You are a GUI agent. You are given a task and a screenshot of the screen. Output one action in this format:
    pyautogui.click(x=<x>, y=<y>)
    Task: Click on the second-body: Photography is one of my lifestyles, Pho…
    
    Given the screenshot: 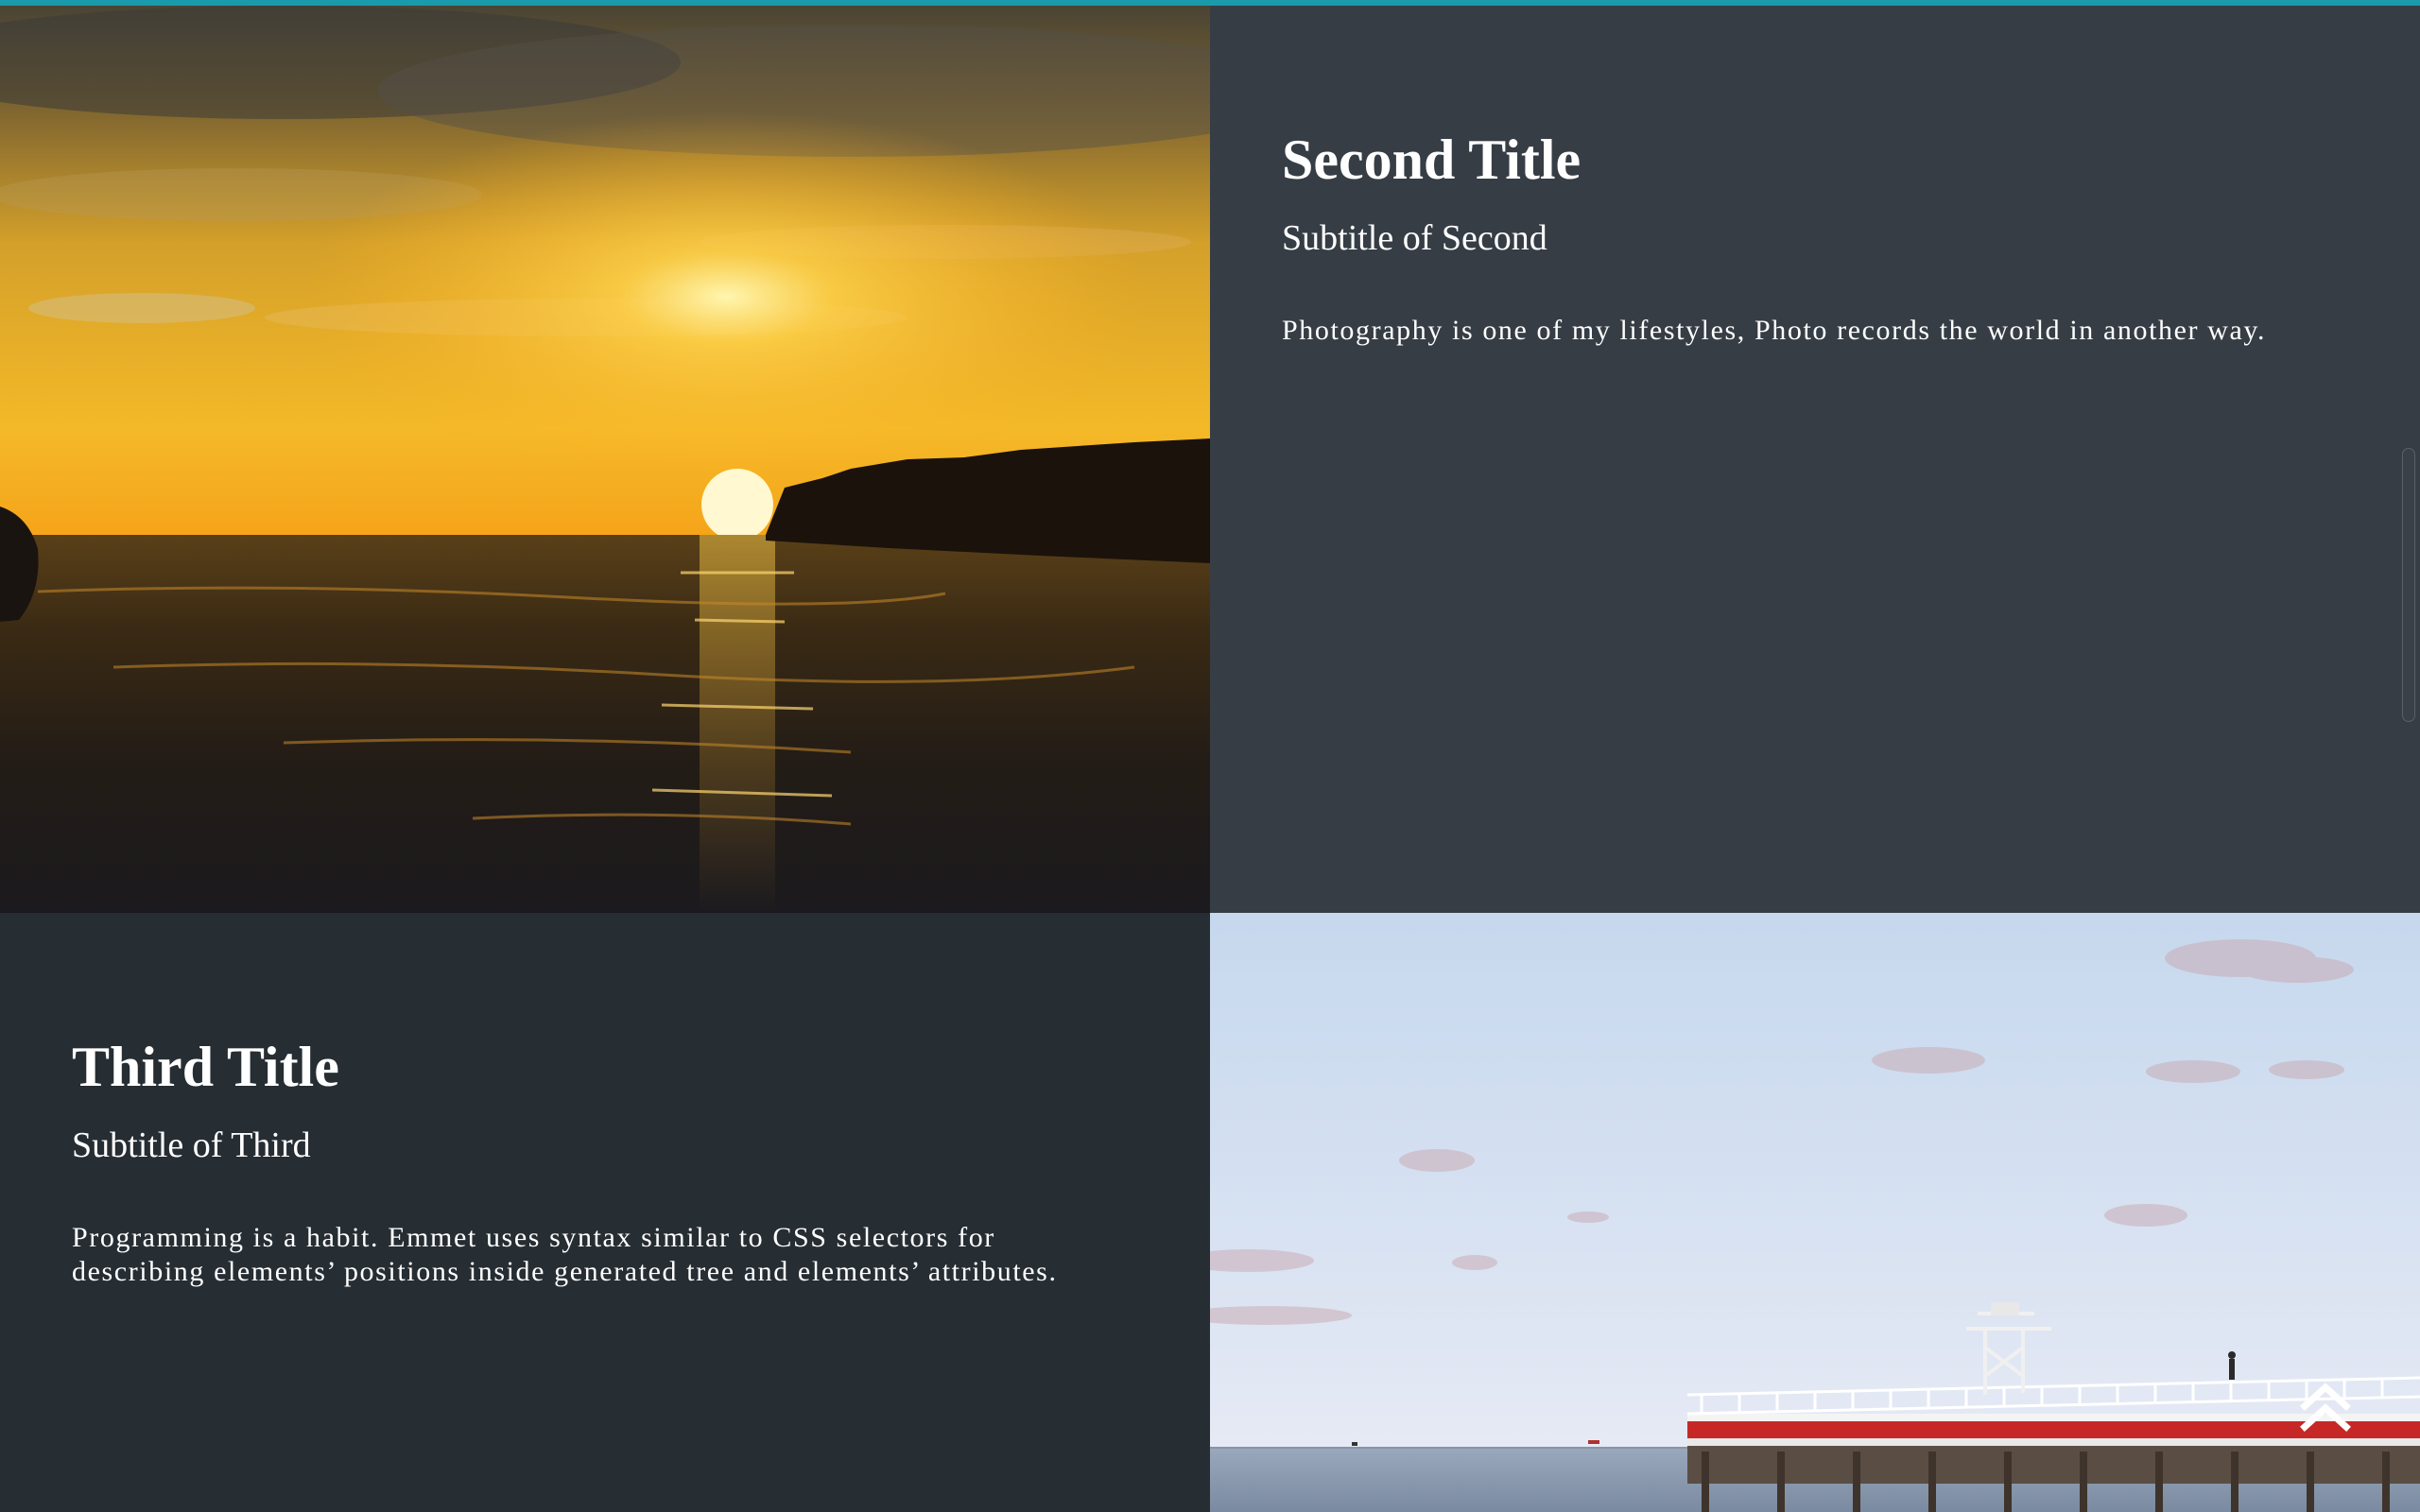 What is the action you would take?
    pyautogui.click(x=1774, y=330)
    